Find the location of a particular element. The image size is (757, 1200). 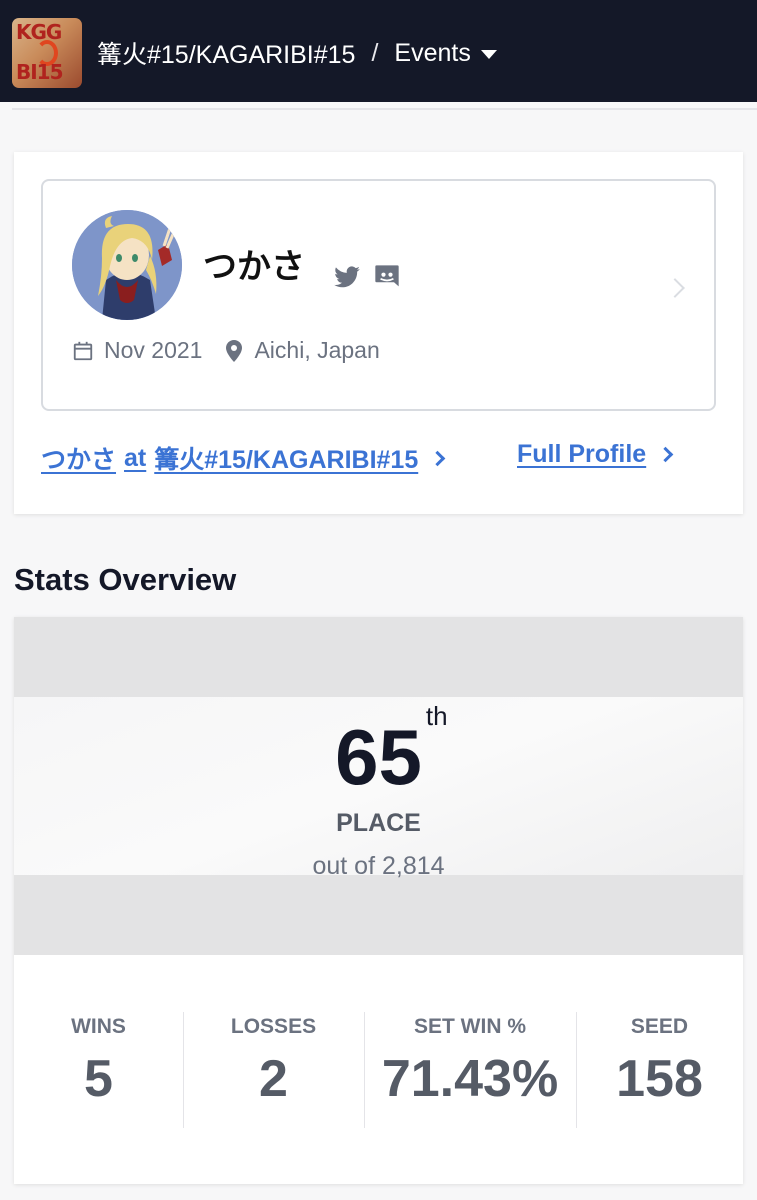

stat-label: SEED is located at coordinates (659, 1026).